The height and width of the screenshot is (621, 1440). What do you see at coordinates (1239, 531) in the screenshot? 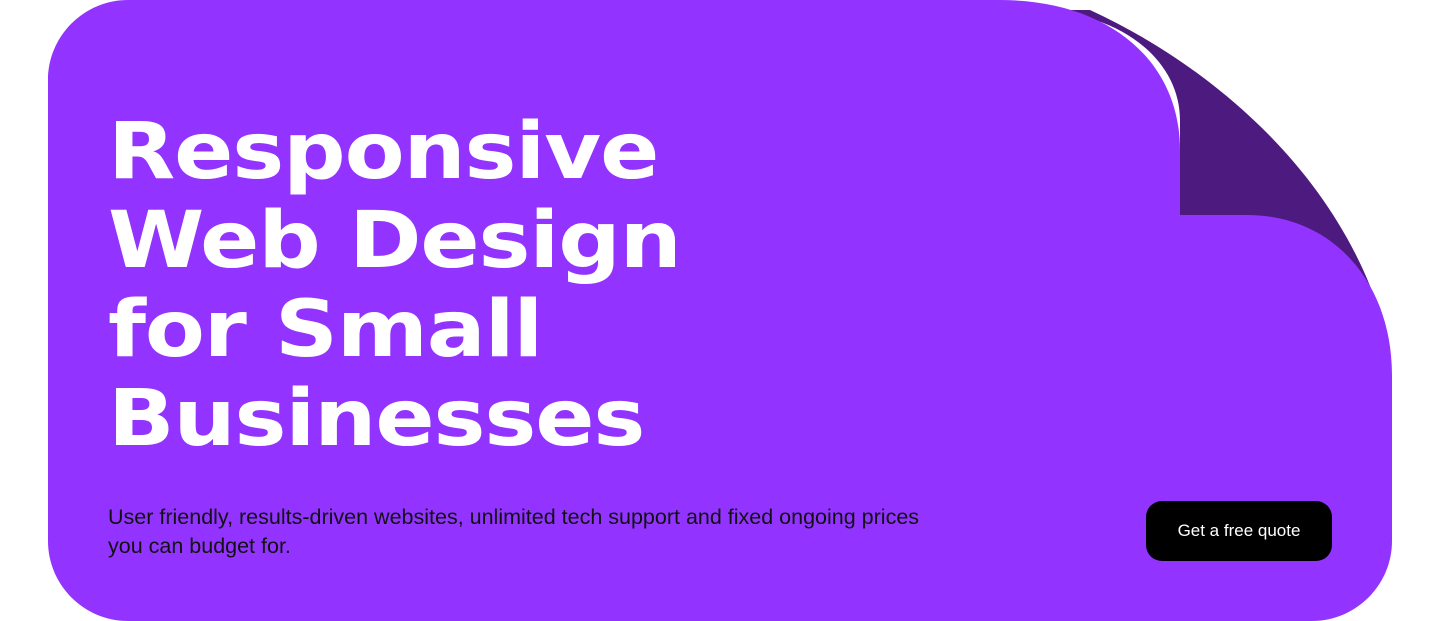
I see `get-quote-button: Get a free quote` at bounding box center [1239, 531].